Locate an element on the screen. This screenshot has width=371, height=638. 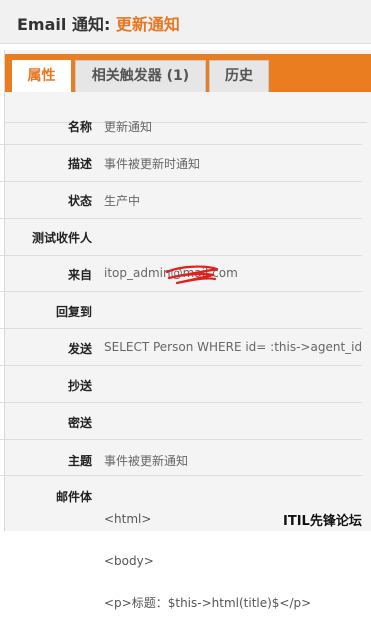
tab-bar: 属性 相关触发器 (1) 历史 is located at coordinates (188, 73).